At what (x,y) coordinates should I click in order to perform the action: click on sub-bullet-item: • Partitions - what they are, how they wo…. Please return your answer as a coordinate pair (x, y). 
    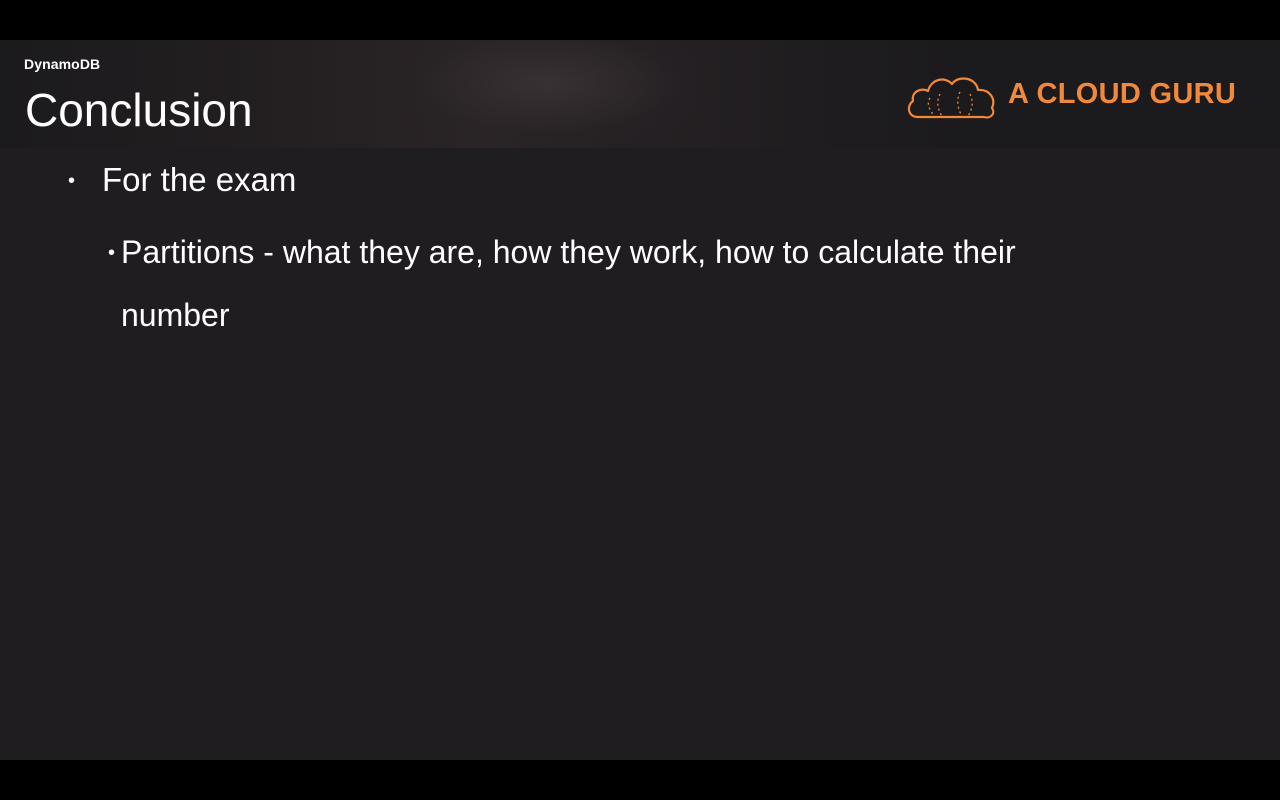
    Looking at the image, I should click on (638, 283).